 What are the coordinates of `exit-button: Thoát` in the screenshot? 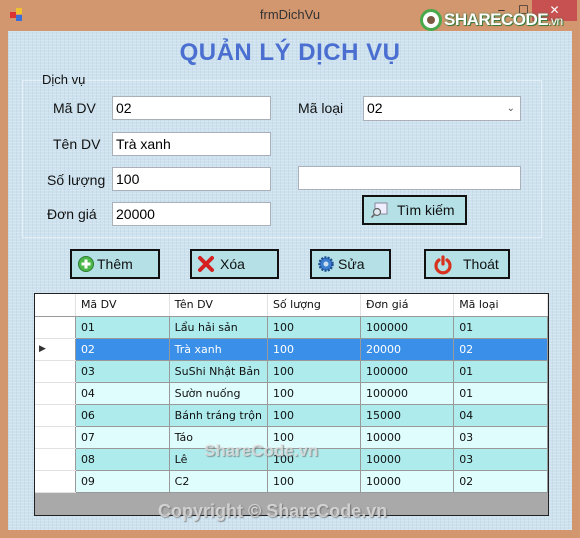 It's located at (467, 264).